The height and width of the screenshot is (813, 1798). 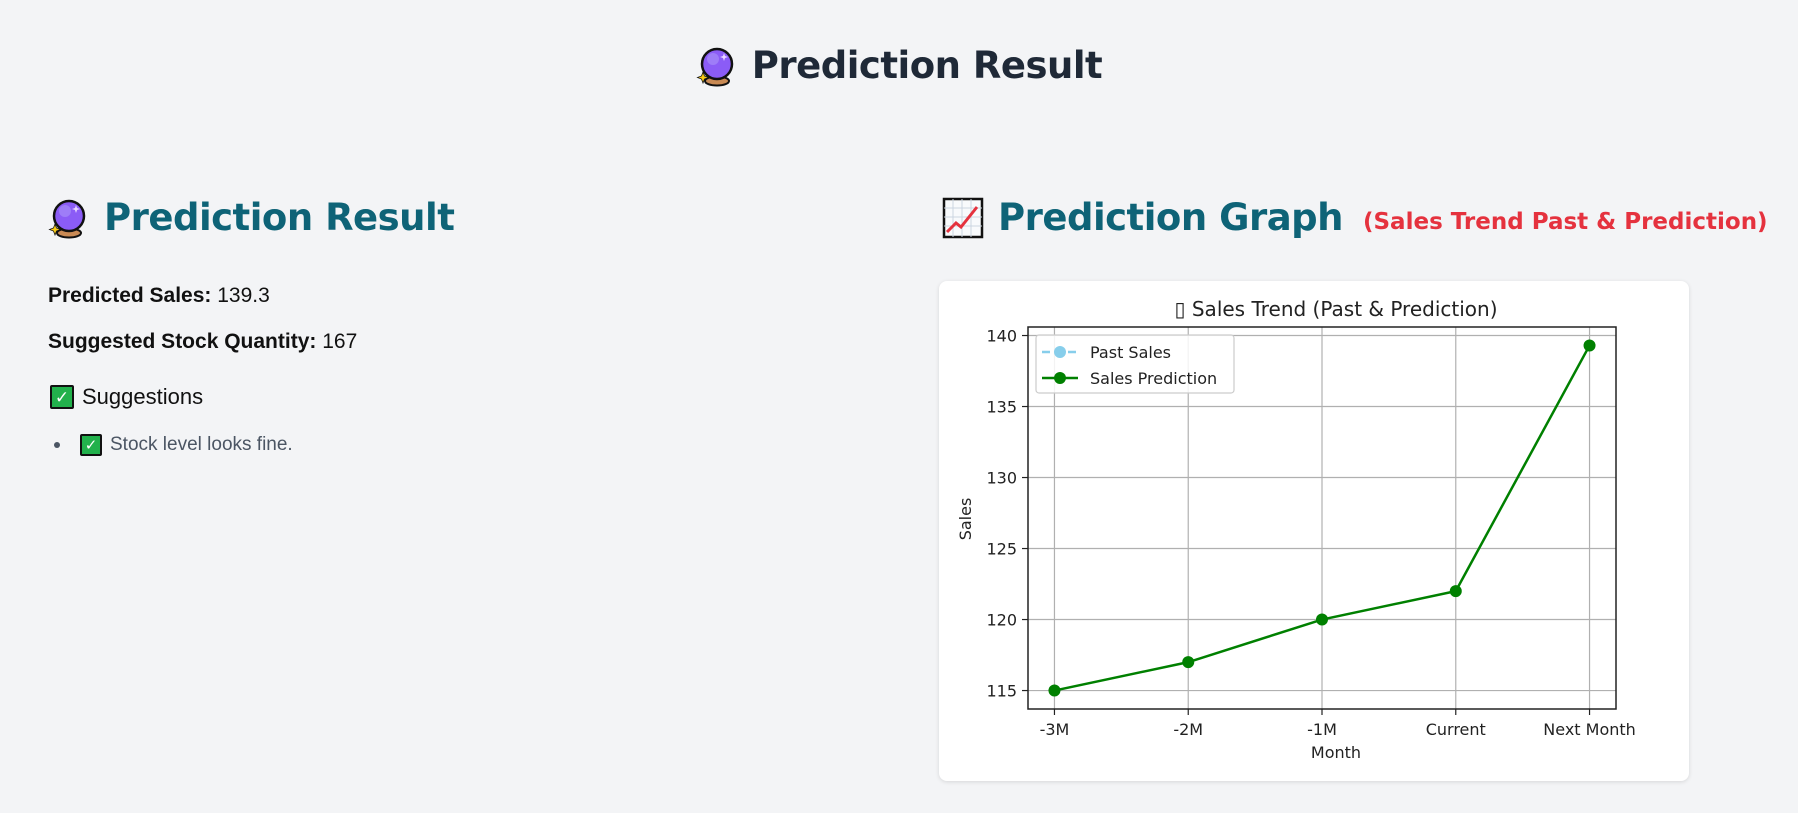 I want to click on chart-title: ▯ Sales Trend (Past & Prediction), so click(x=1336, y=309).